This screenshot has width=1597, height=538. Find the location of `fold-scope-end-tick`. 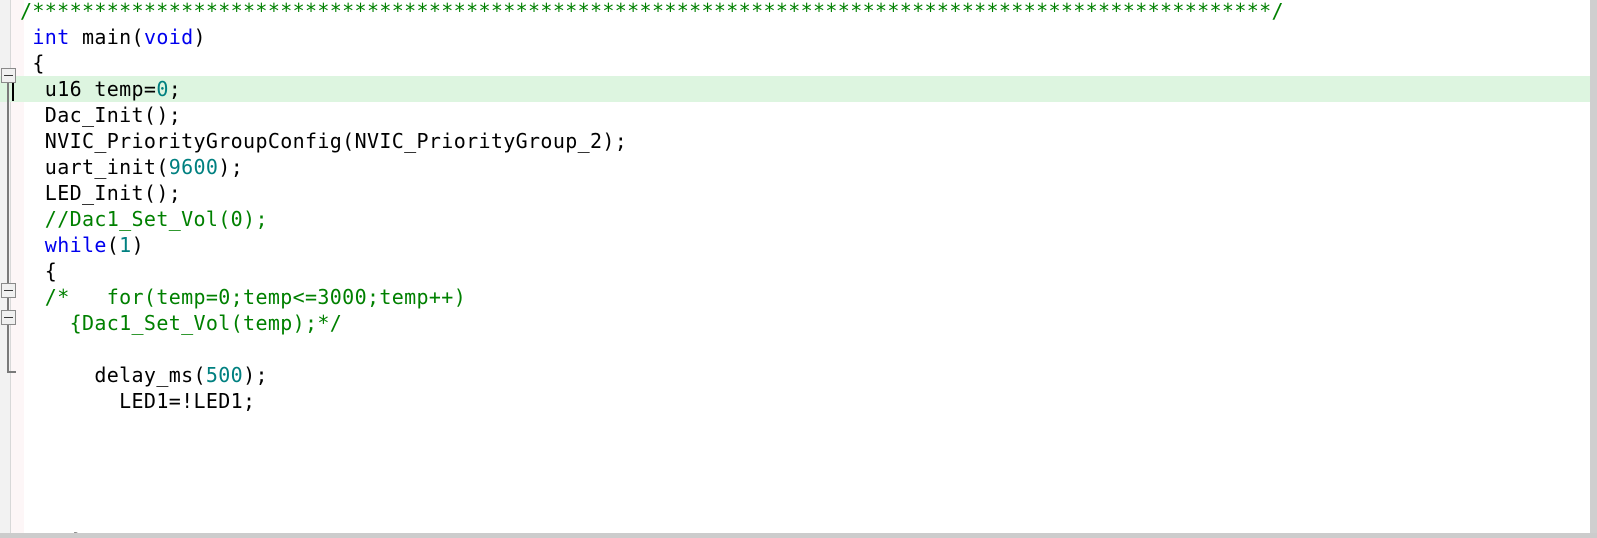

fold-scope-end-tick is located at coordinates (11, 372).